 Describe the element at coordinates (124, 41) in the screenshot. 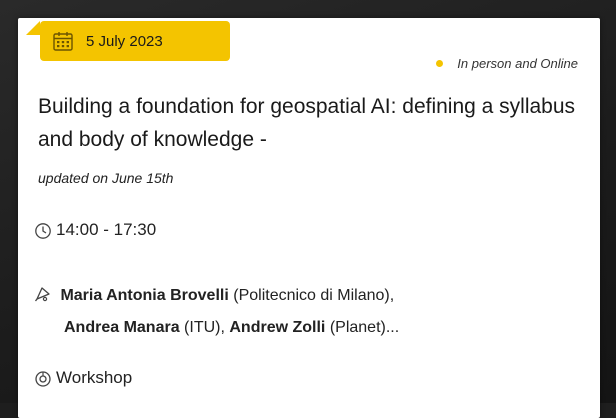

I see `event-date: 5 July 2023` at that location.